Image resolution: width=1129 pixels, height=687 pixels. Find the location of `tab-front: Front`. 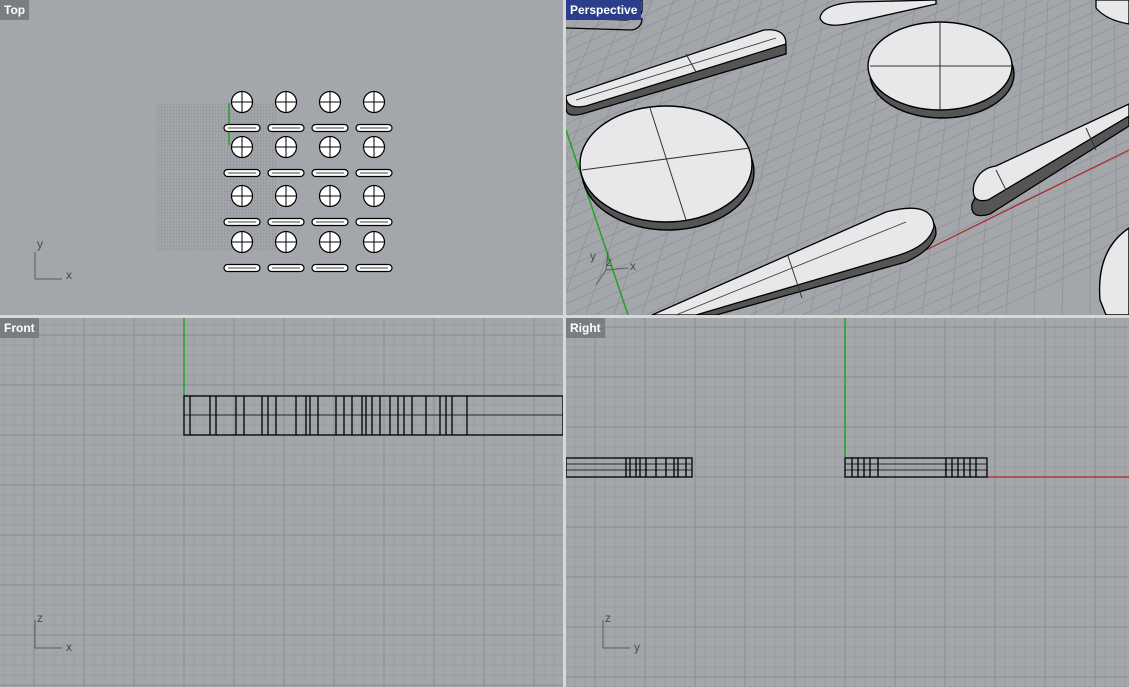

tab-front: Front is located at coordinates (19, 328).